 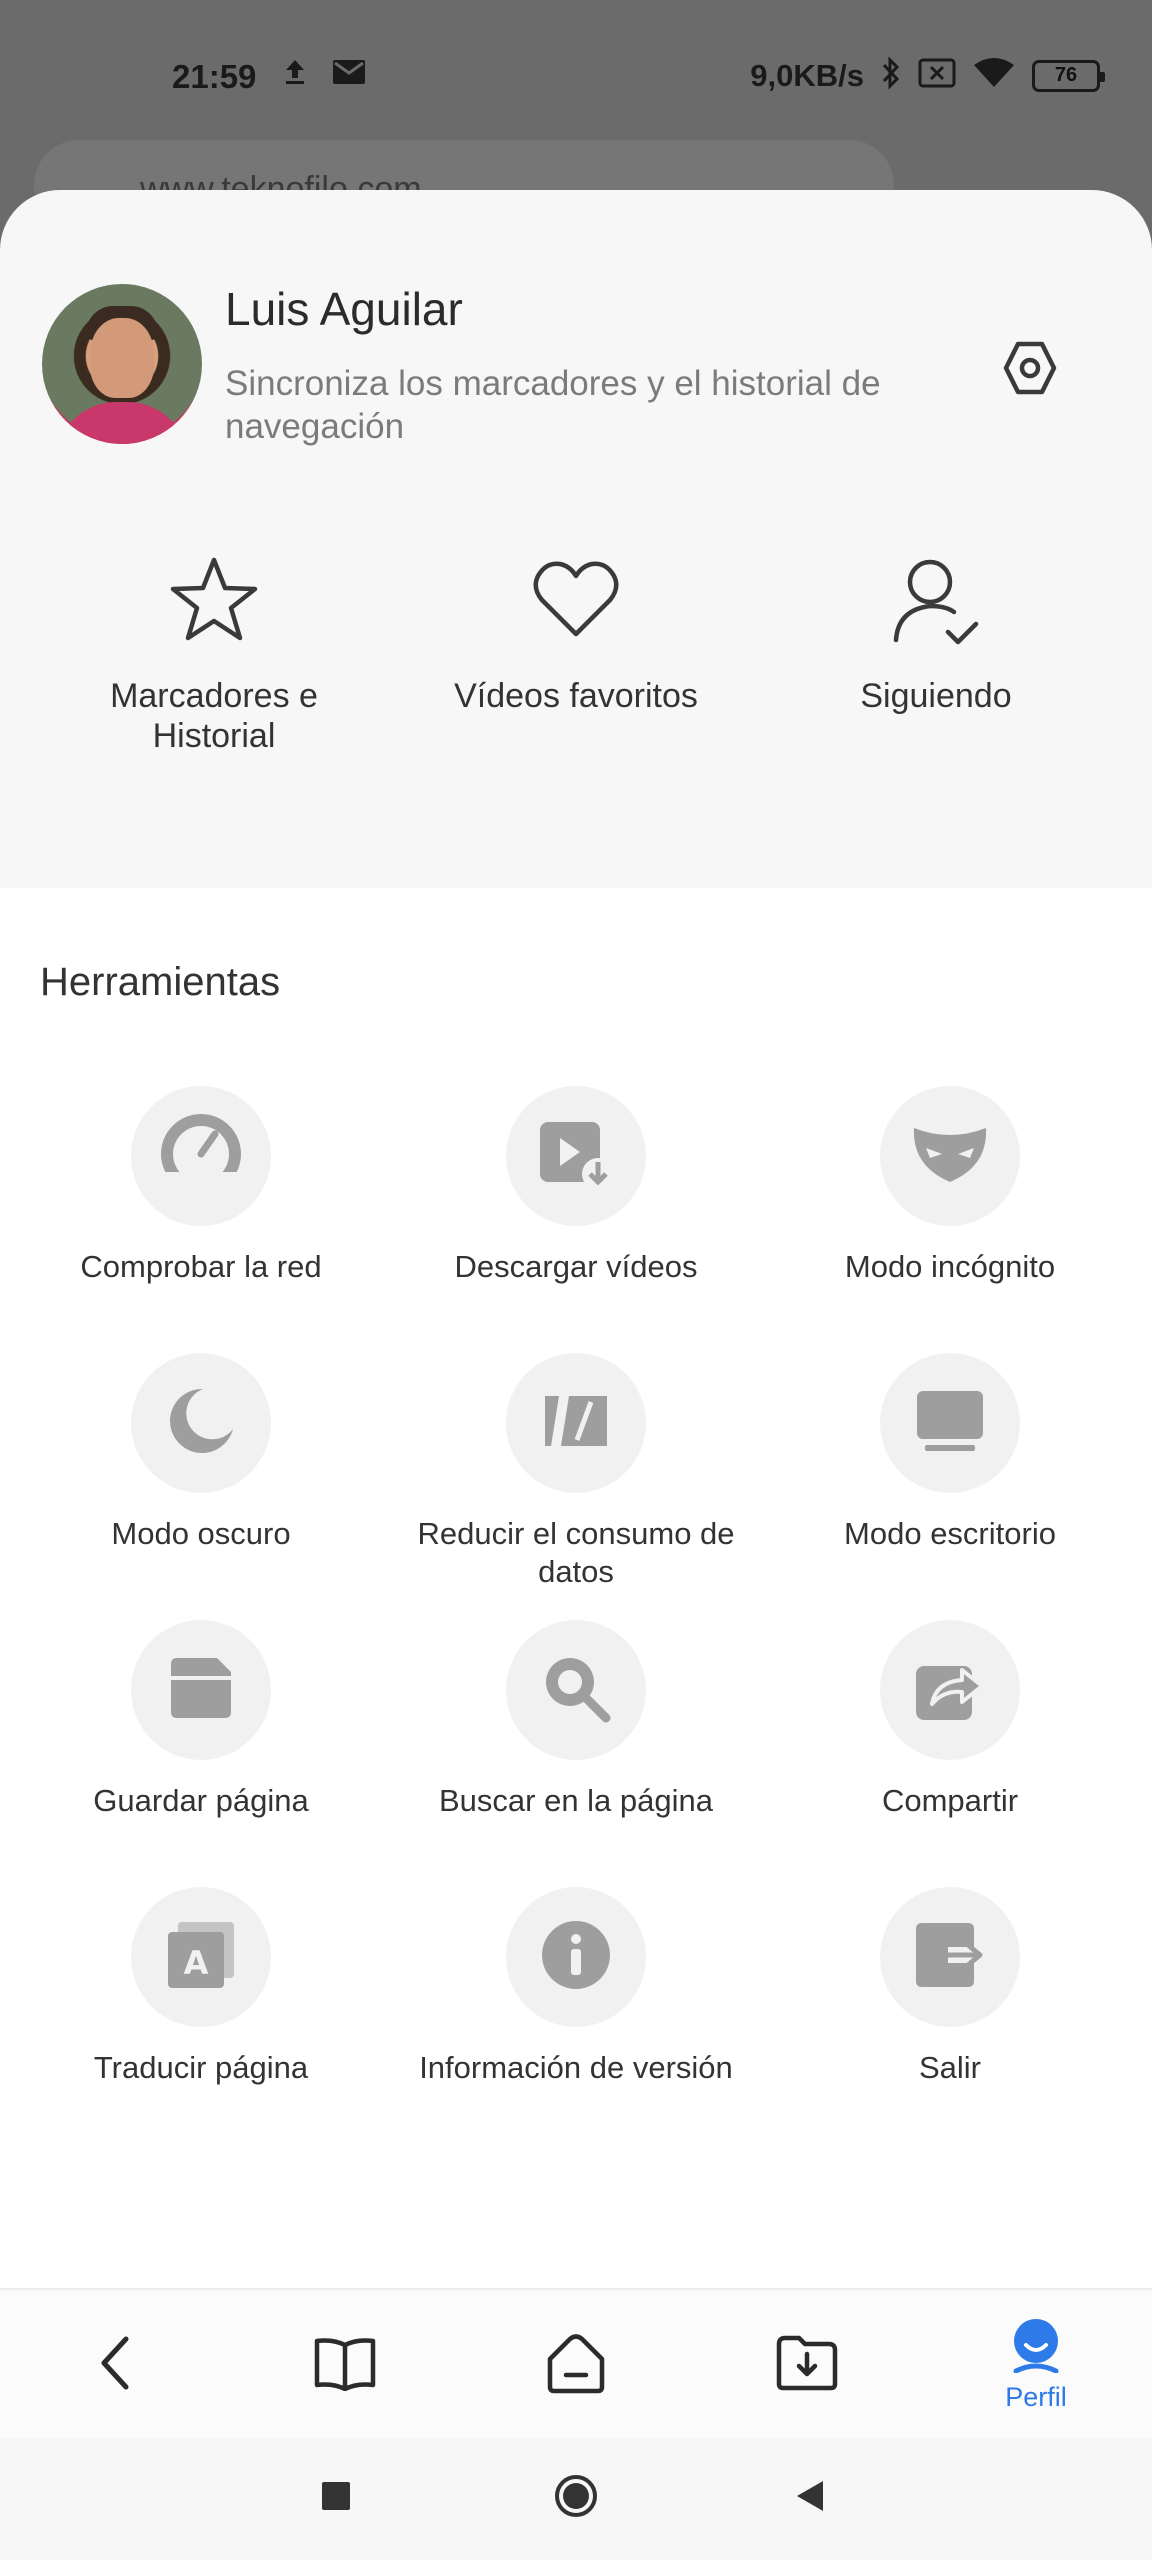 What do you see at coordinates (950, 1957) in the screenshot?
I see `exit-icon` at bounding box center [950, 1957].